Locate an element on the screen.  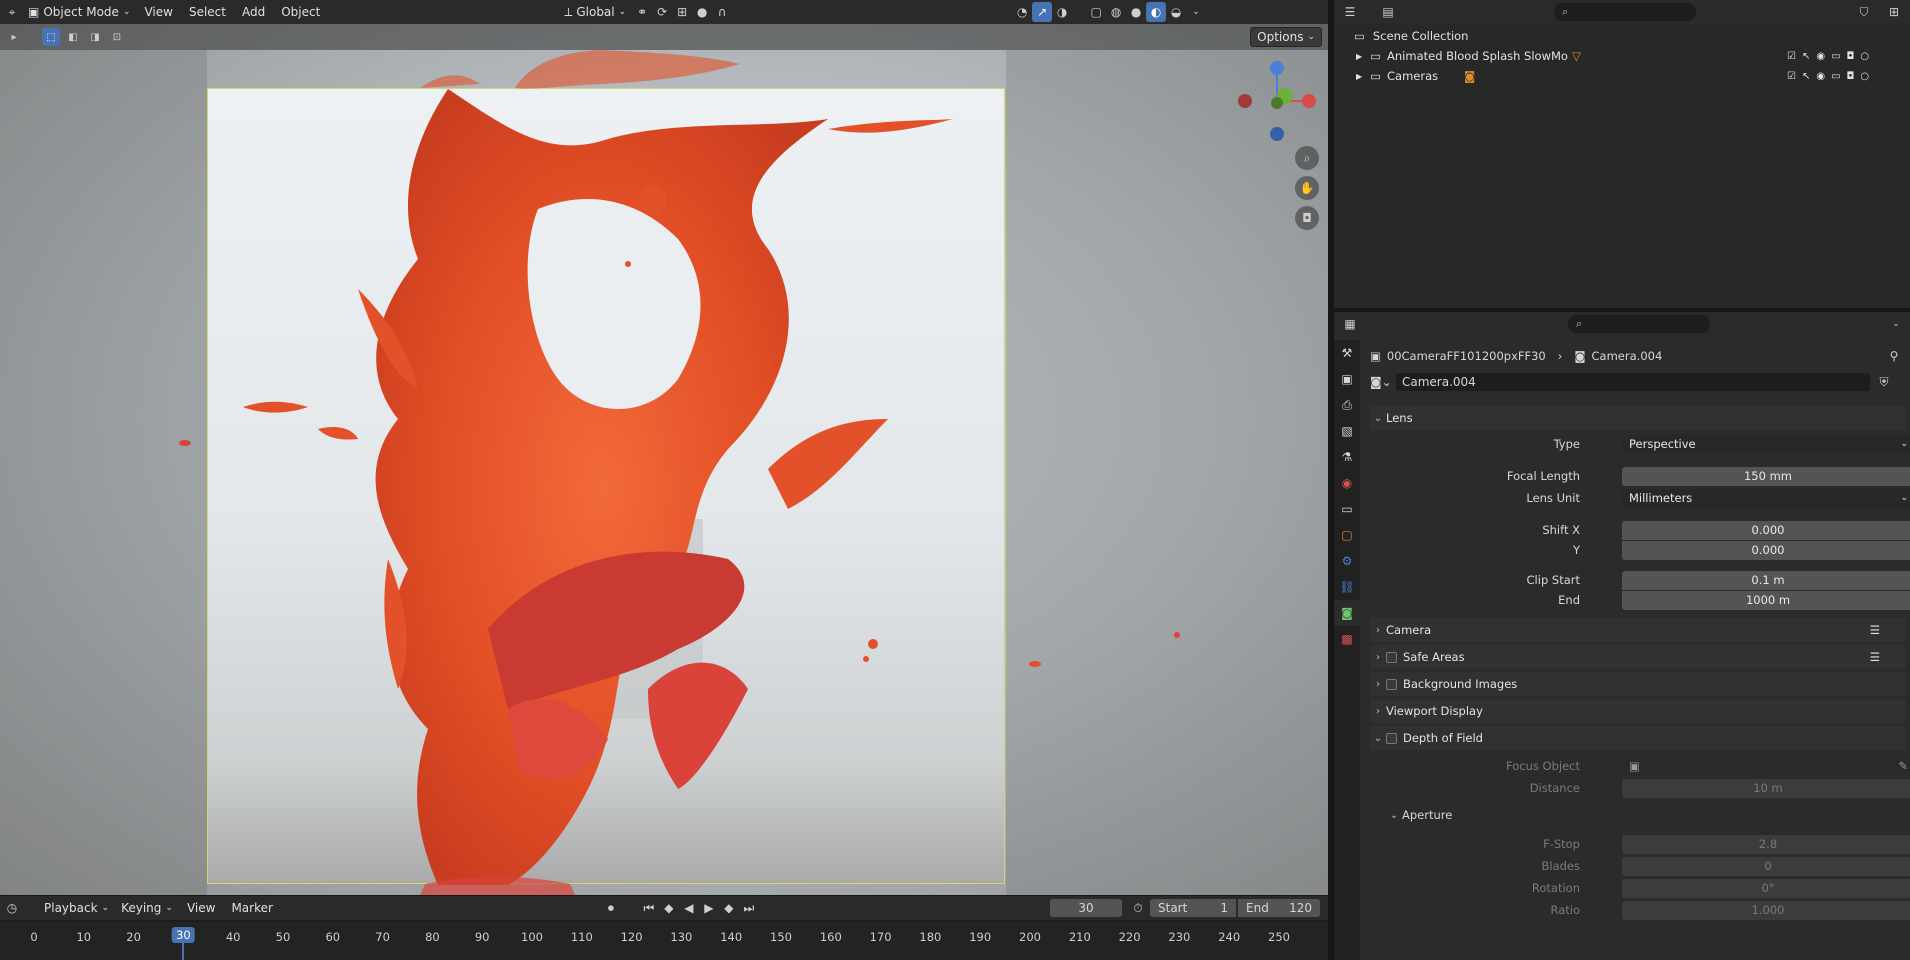
navigation-gizmo is located at coordinates (1277, 101).